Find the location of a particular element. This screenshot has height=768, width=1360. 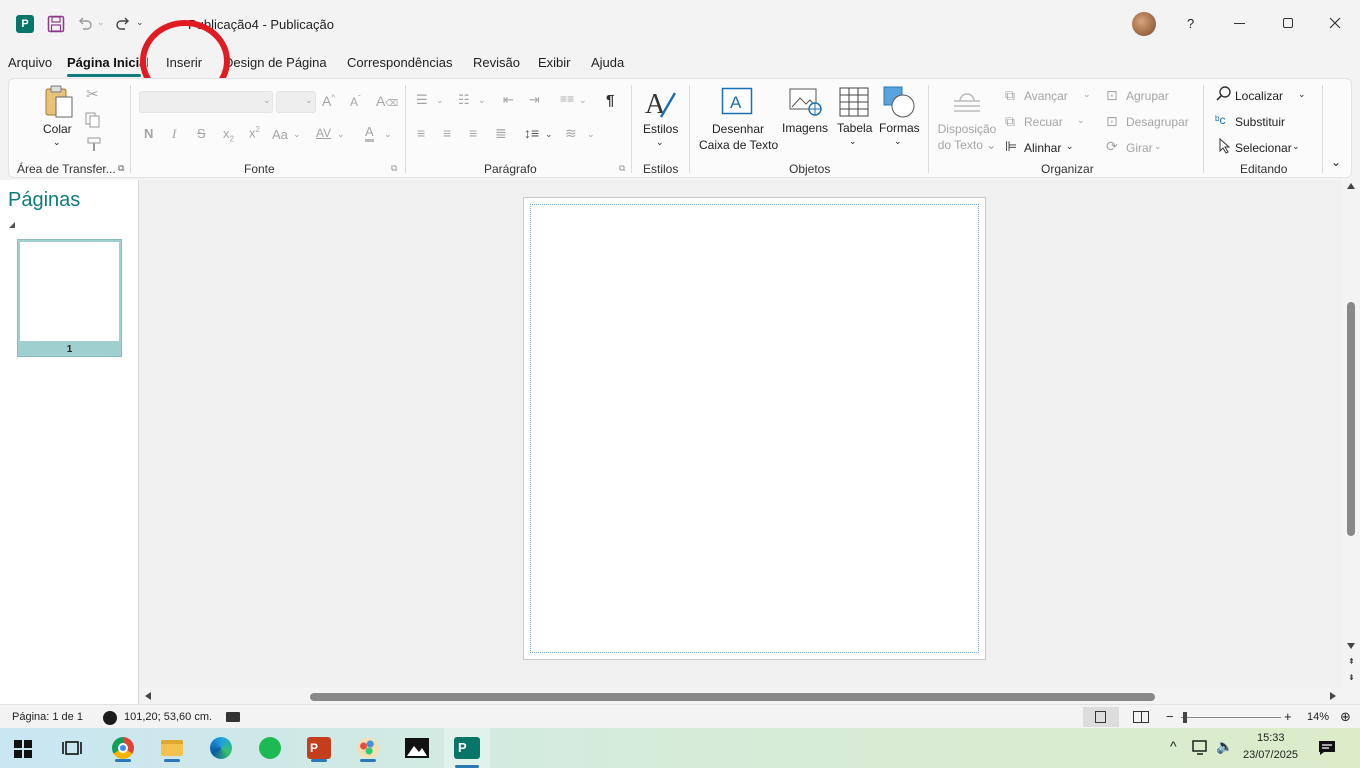

paste-icon is located at coordinates (59, 102).